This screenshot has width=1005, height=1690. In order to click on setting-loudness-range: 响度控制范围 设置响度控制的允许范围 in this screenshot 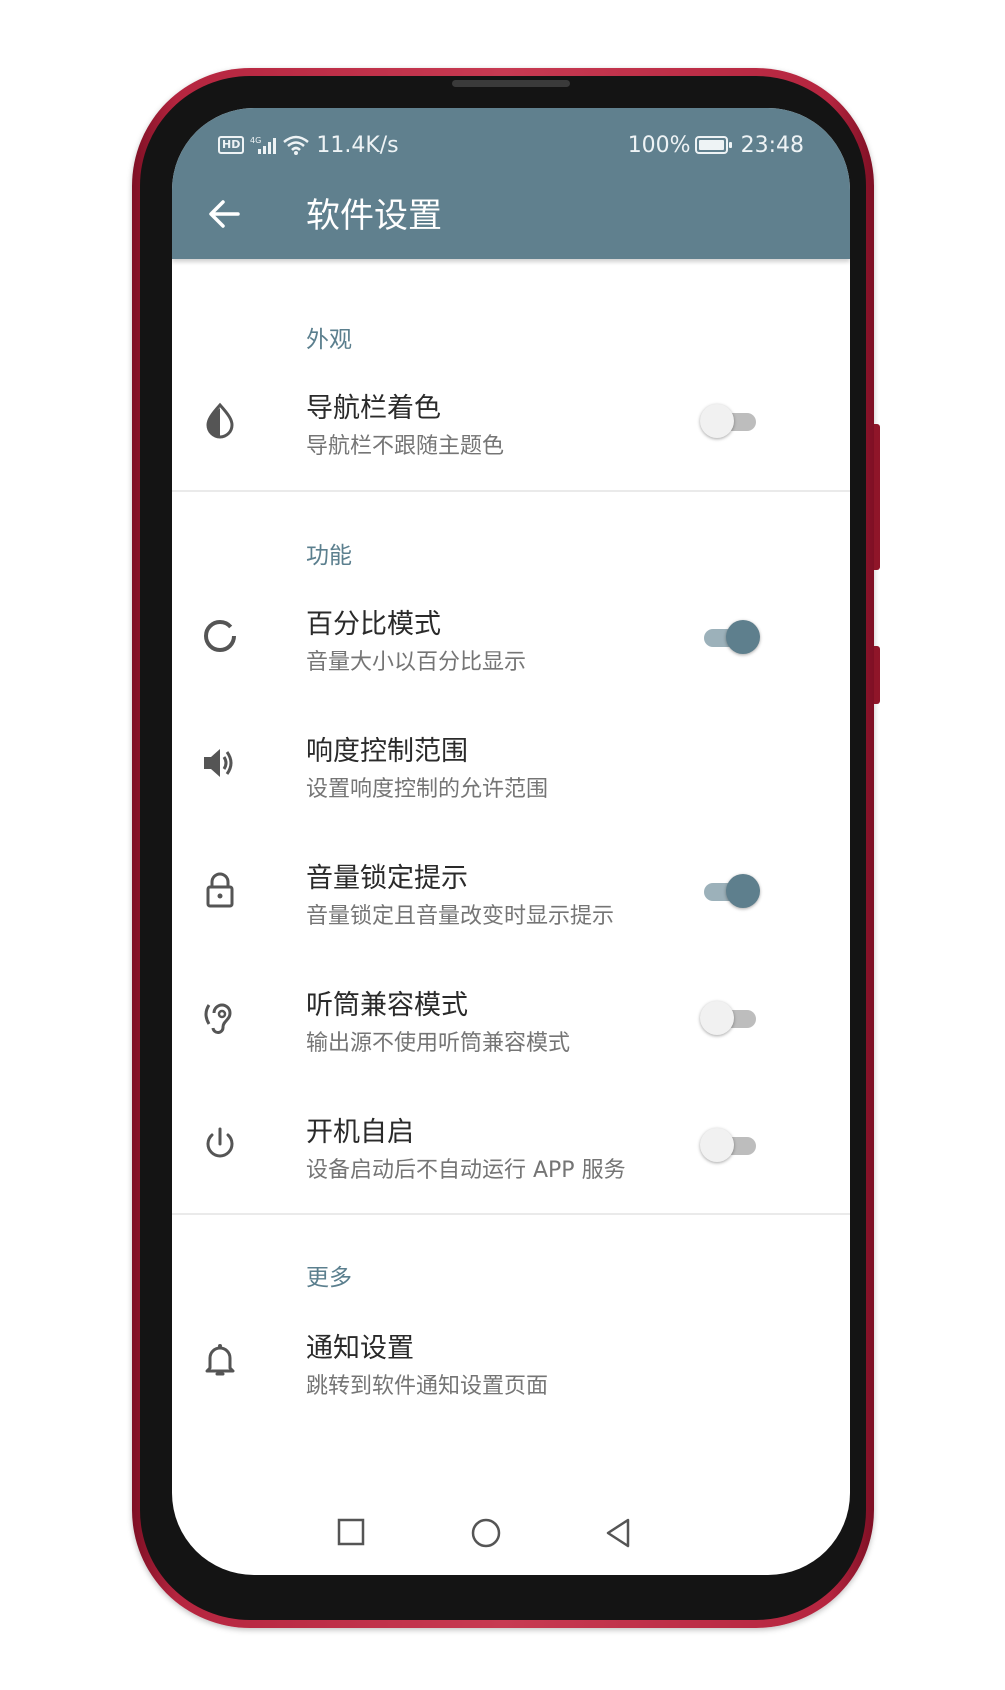, I will do `click(511, 765)`.